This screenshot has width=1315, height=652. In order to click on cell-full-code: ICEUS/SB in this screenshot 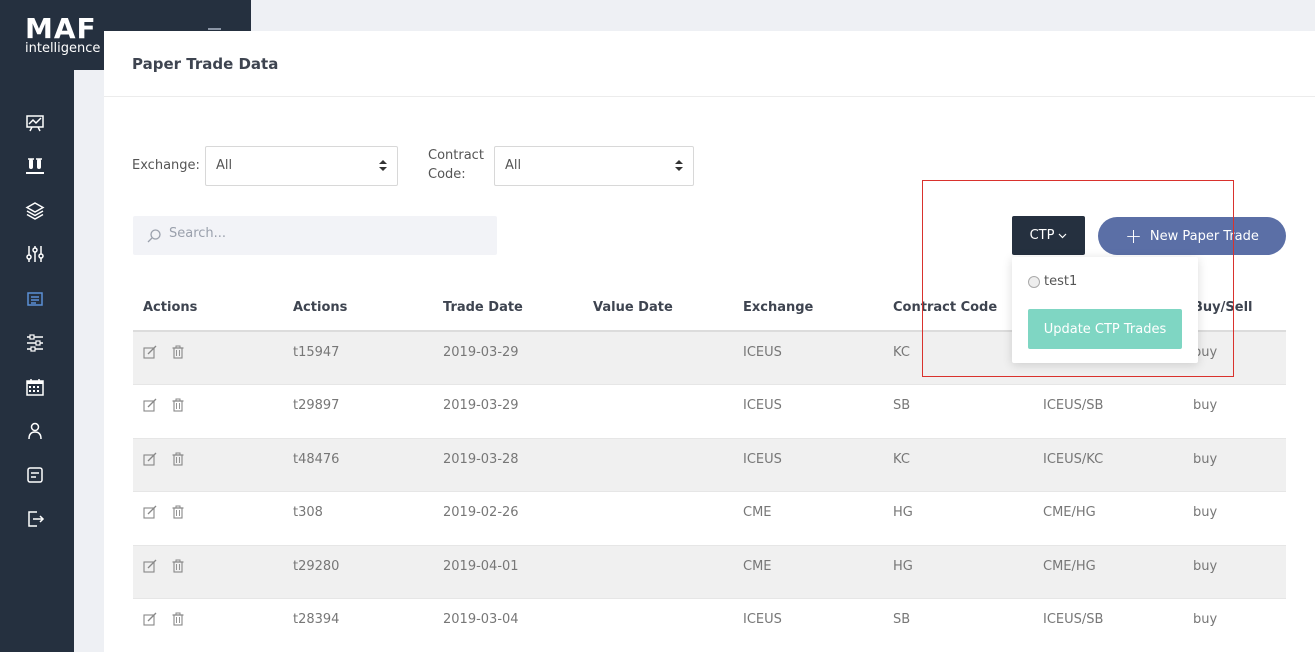, I will do `click(1108, 625)`.